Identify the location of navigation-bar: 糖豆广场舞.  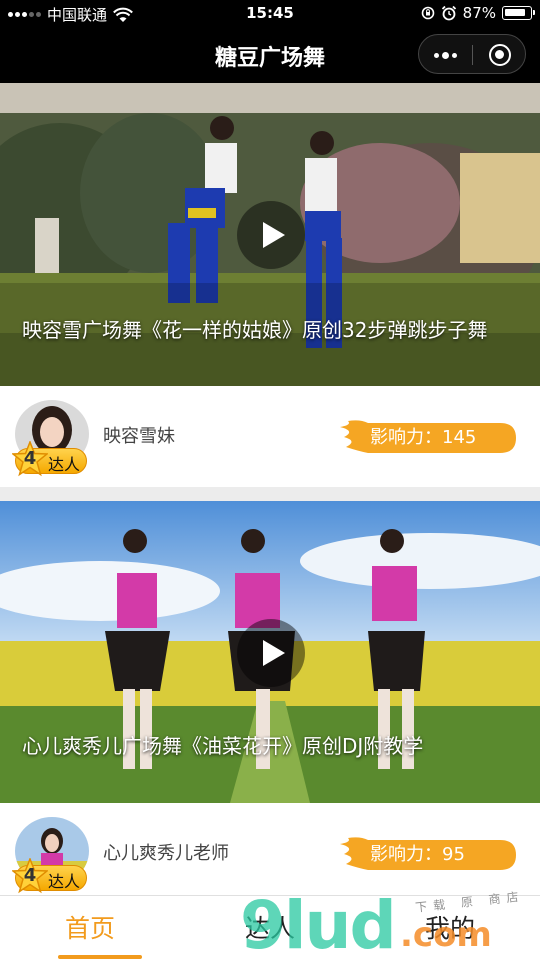
(270, 55).